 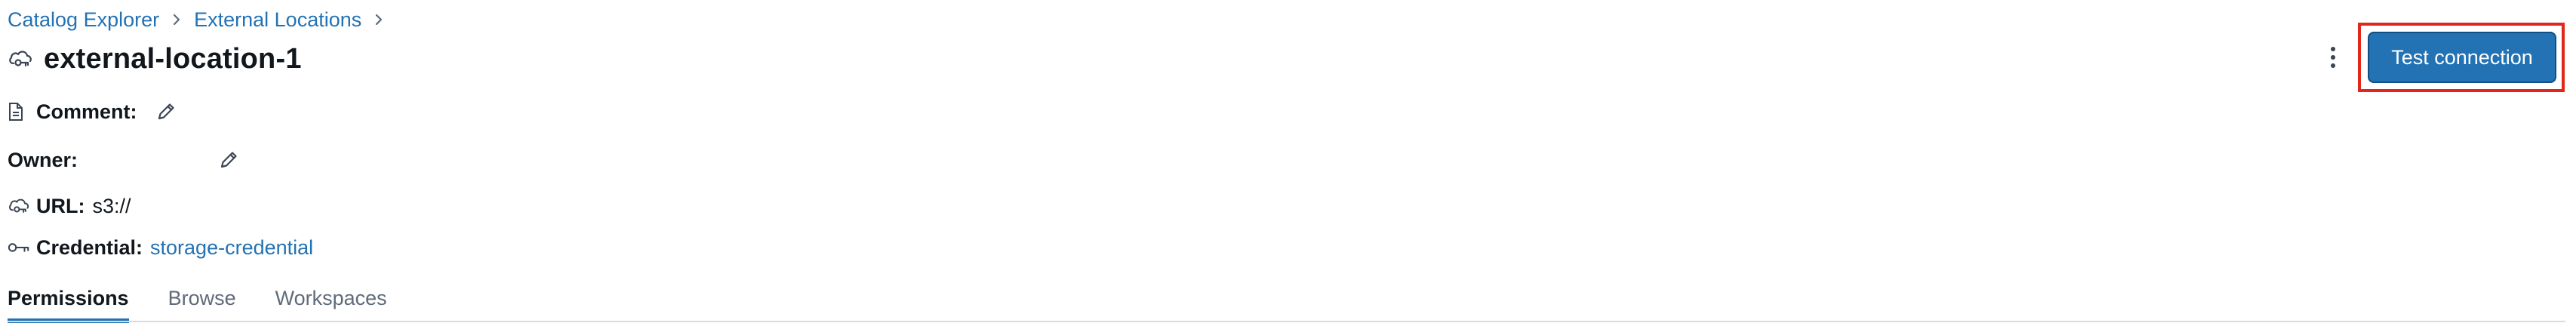 I want to click on comment-row: Comment:, so click(x=94, y=112).